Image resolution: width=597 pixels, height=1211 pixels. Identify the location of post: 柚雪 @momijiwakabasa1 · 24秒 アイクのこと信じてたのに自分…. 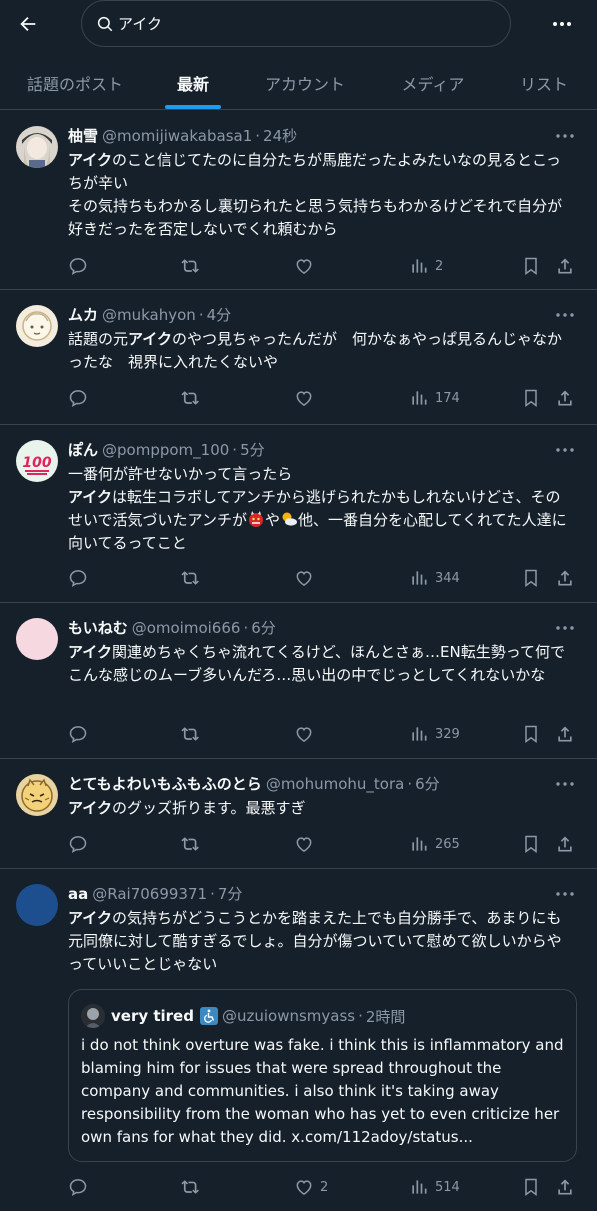
(298, 200).